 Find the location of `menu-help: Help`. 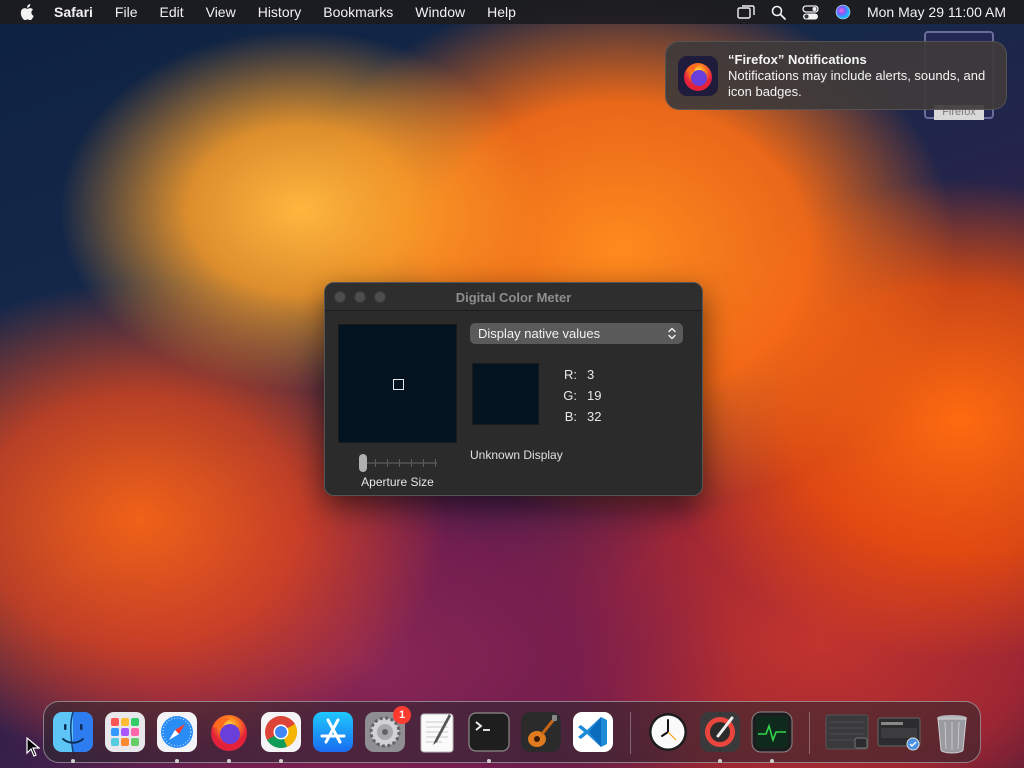

menu-help: Help is located at coordinates (501, 12).